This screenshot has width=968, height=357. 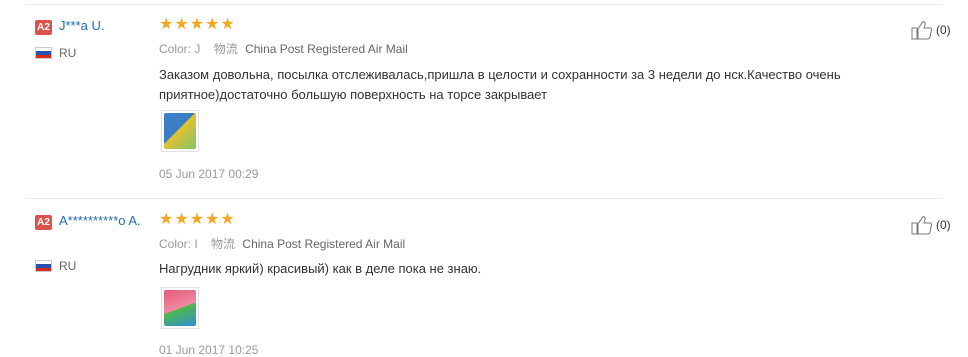 What do you see at coordinates (197, 49) in the screenshot?
I see `color-value: J` at bounding box center [197, 49].